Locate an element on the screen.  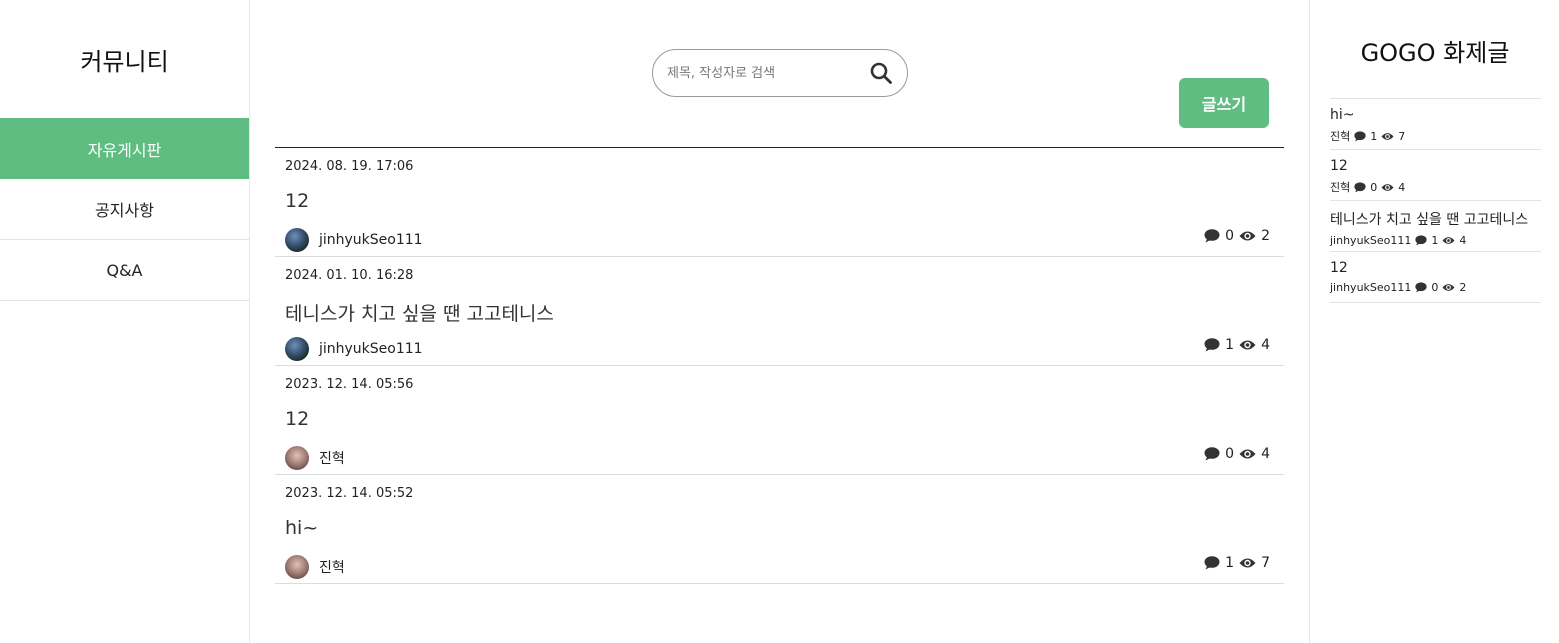
hot-post-meta: jinhyukSeo111 1 4 is located at coordinates (1435, 240).